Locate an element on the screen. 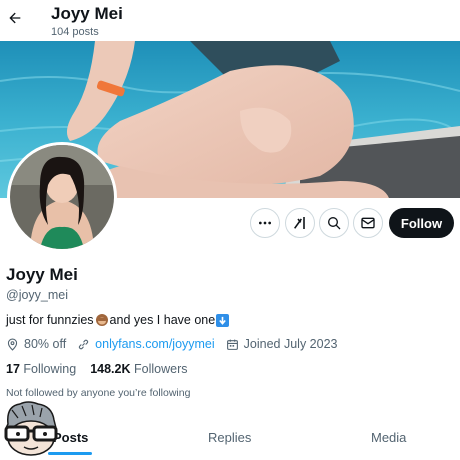 This screenshot has height=460, width=460. avatar-image is located at coordinates (62, 197).